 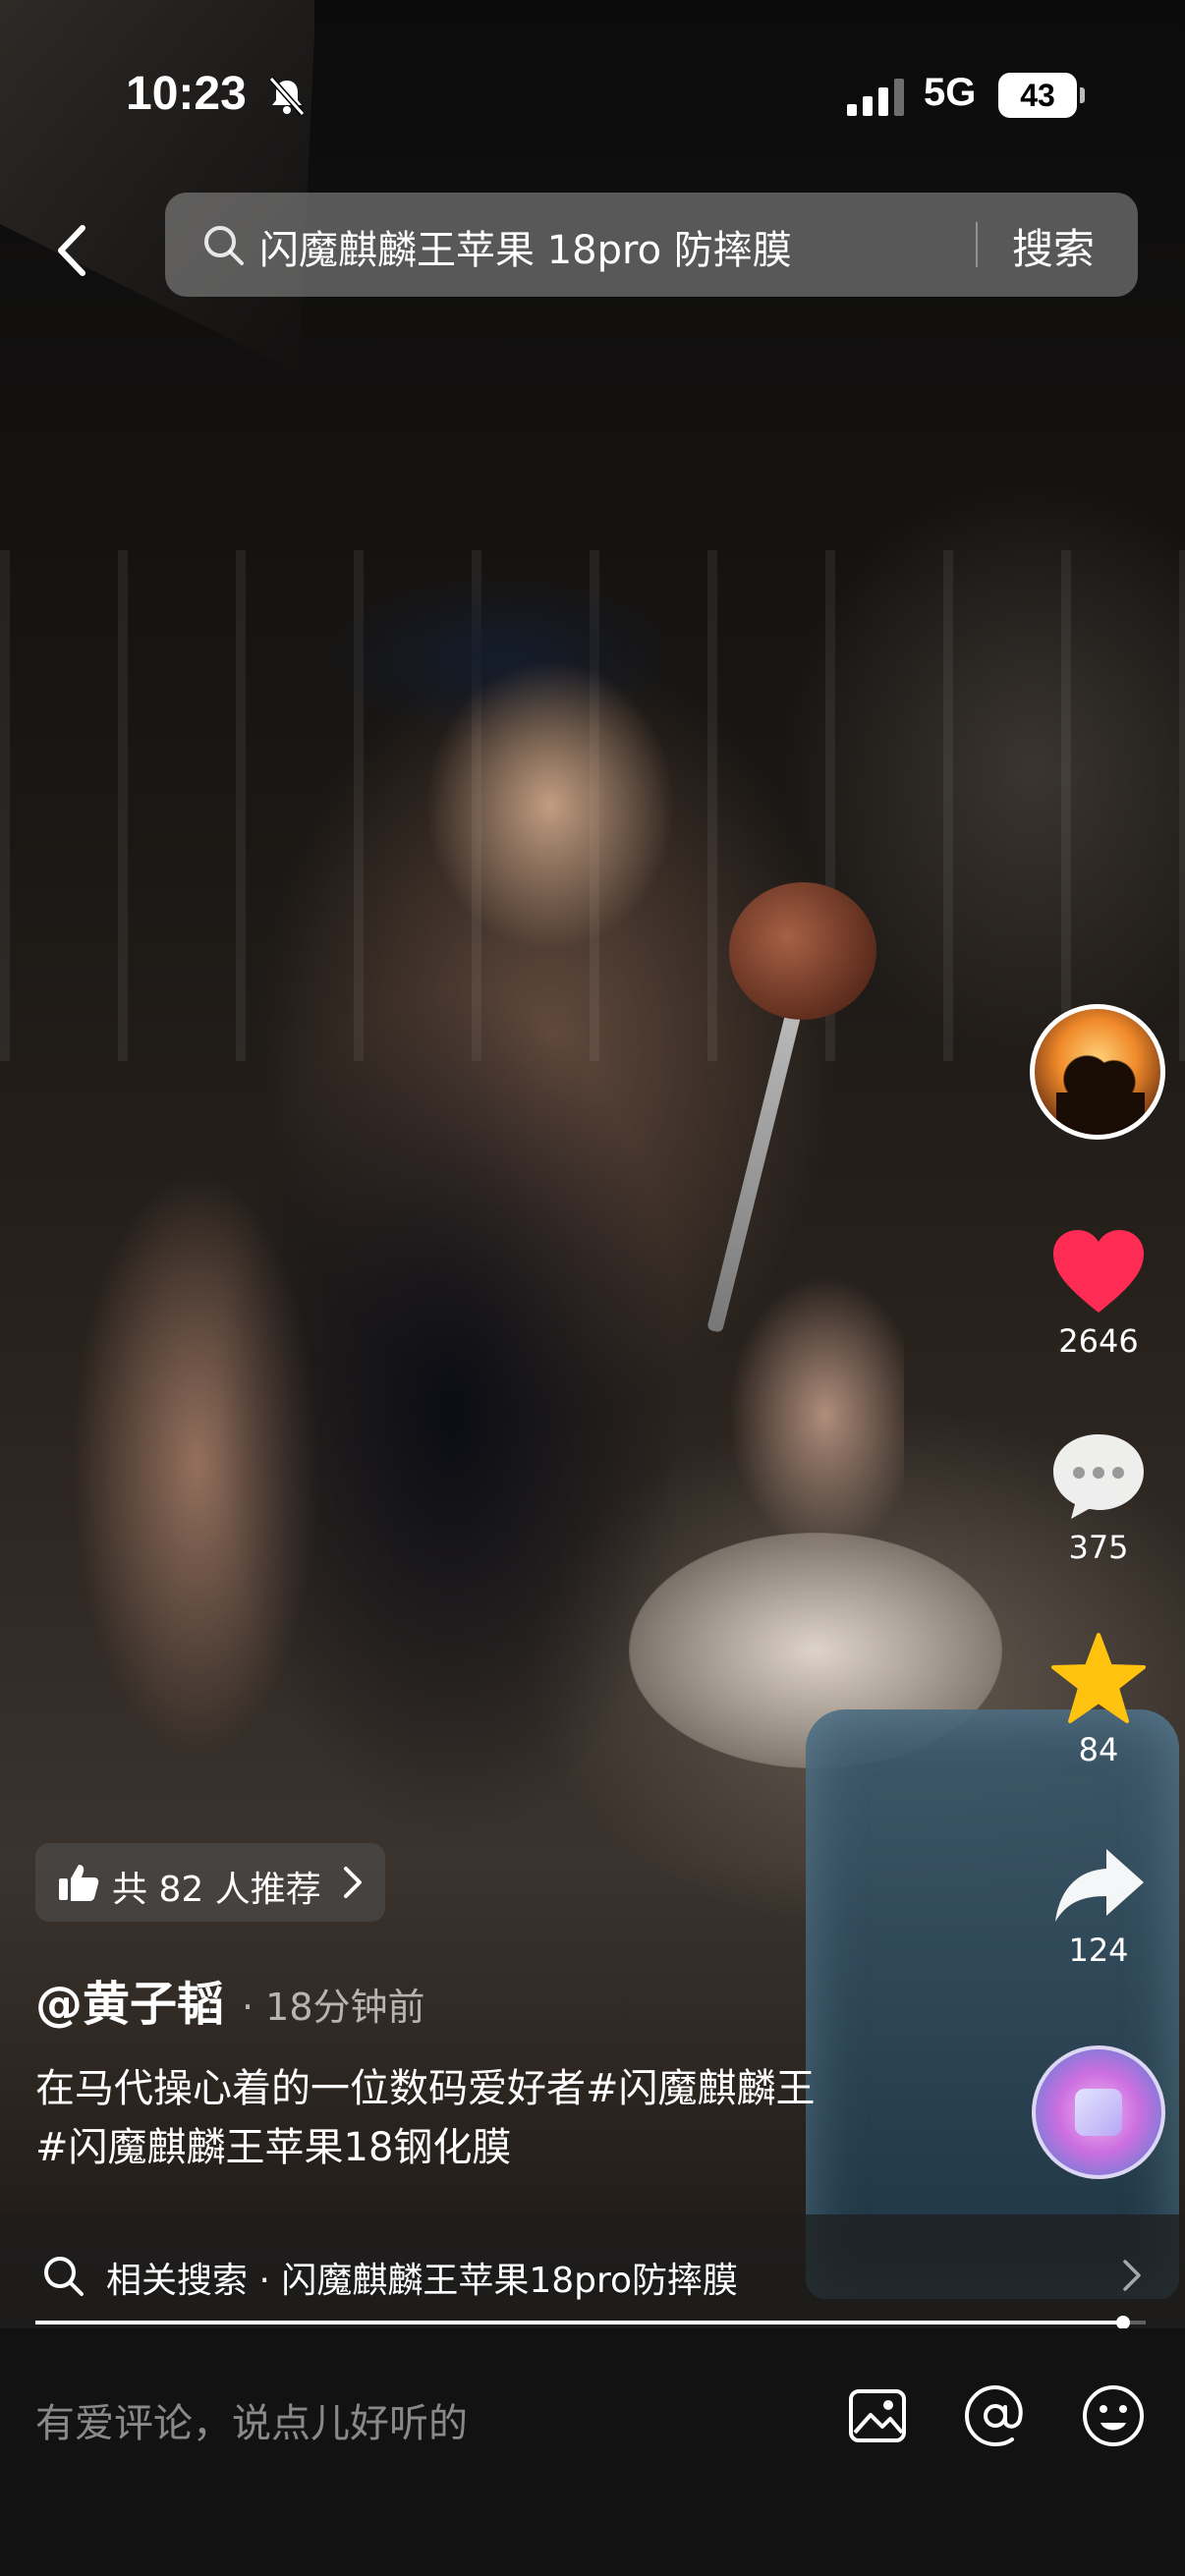 What do you see at coordinates (274, 2147) in the screenshot?
I see `caption-line-2: #闪魔麒麟王苹果18钢化膜` at bounding box center [274, 2147].